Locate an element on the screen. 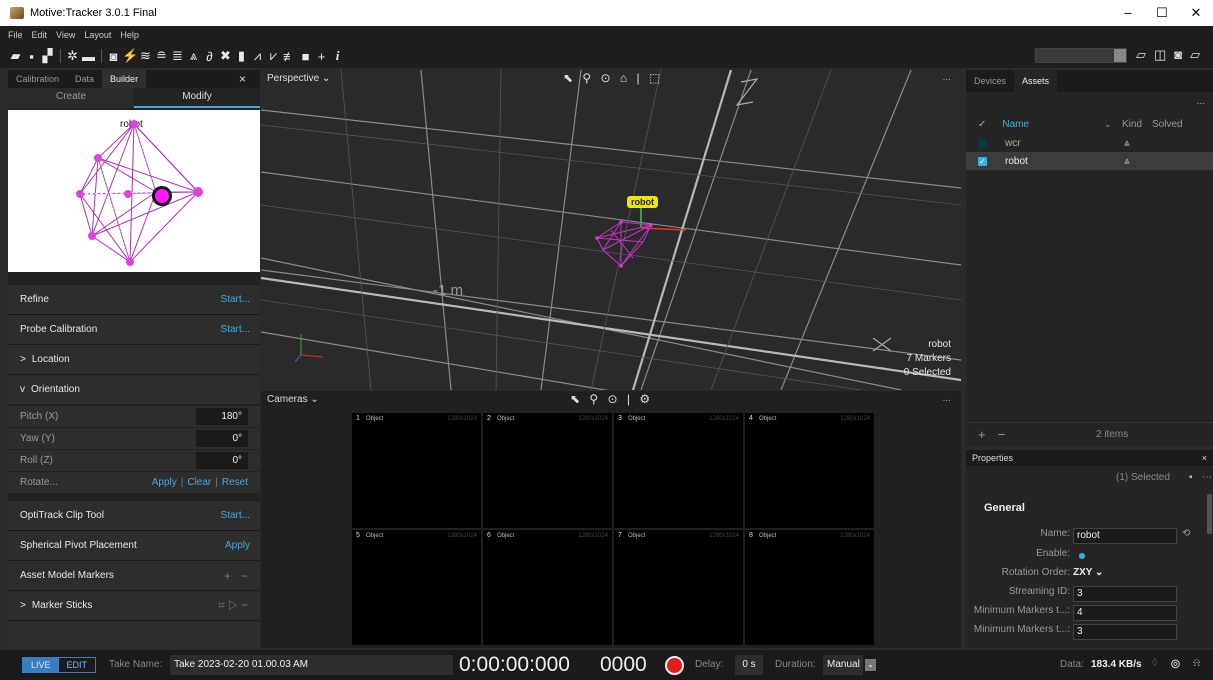 This screenshot has height=680, width=1213. sync-icon: ◊ is located at coordinates (1154, 663).